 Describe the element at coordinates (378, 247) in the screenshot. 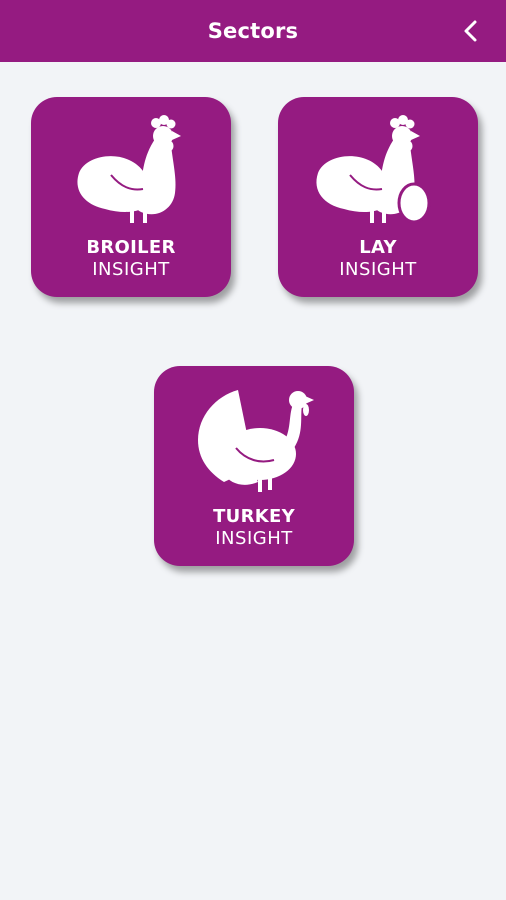

I see `sector-title: LAY` at that location.